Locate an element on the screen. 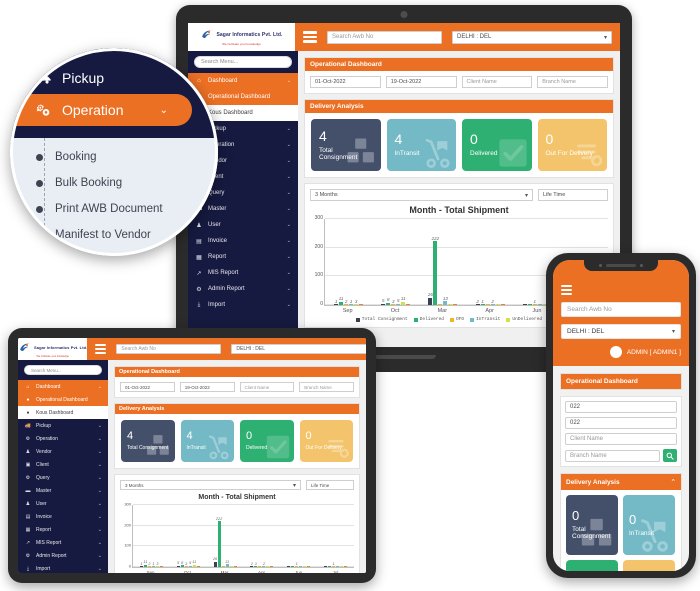 The width and height of the screenshot is (700, 591). x-tick-label: Sep is located at coordinates (150, 571).